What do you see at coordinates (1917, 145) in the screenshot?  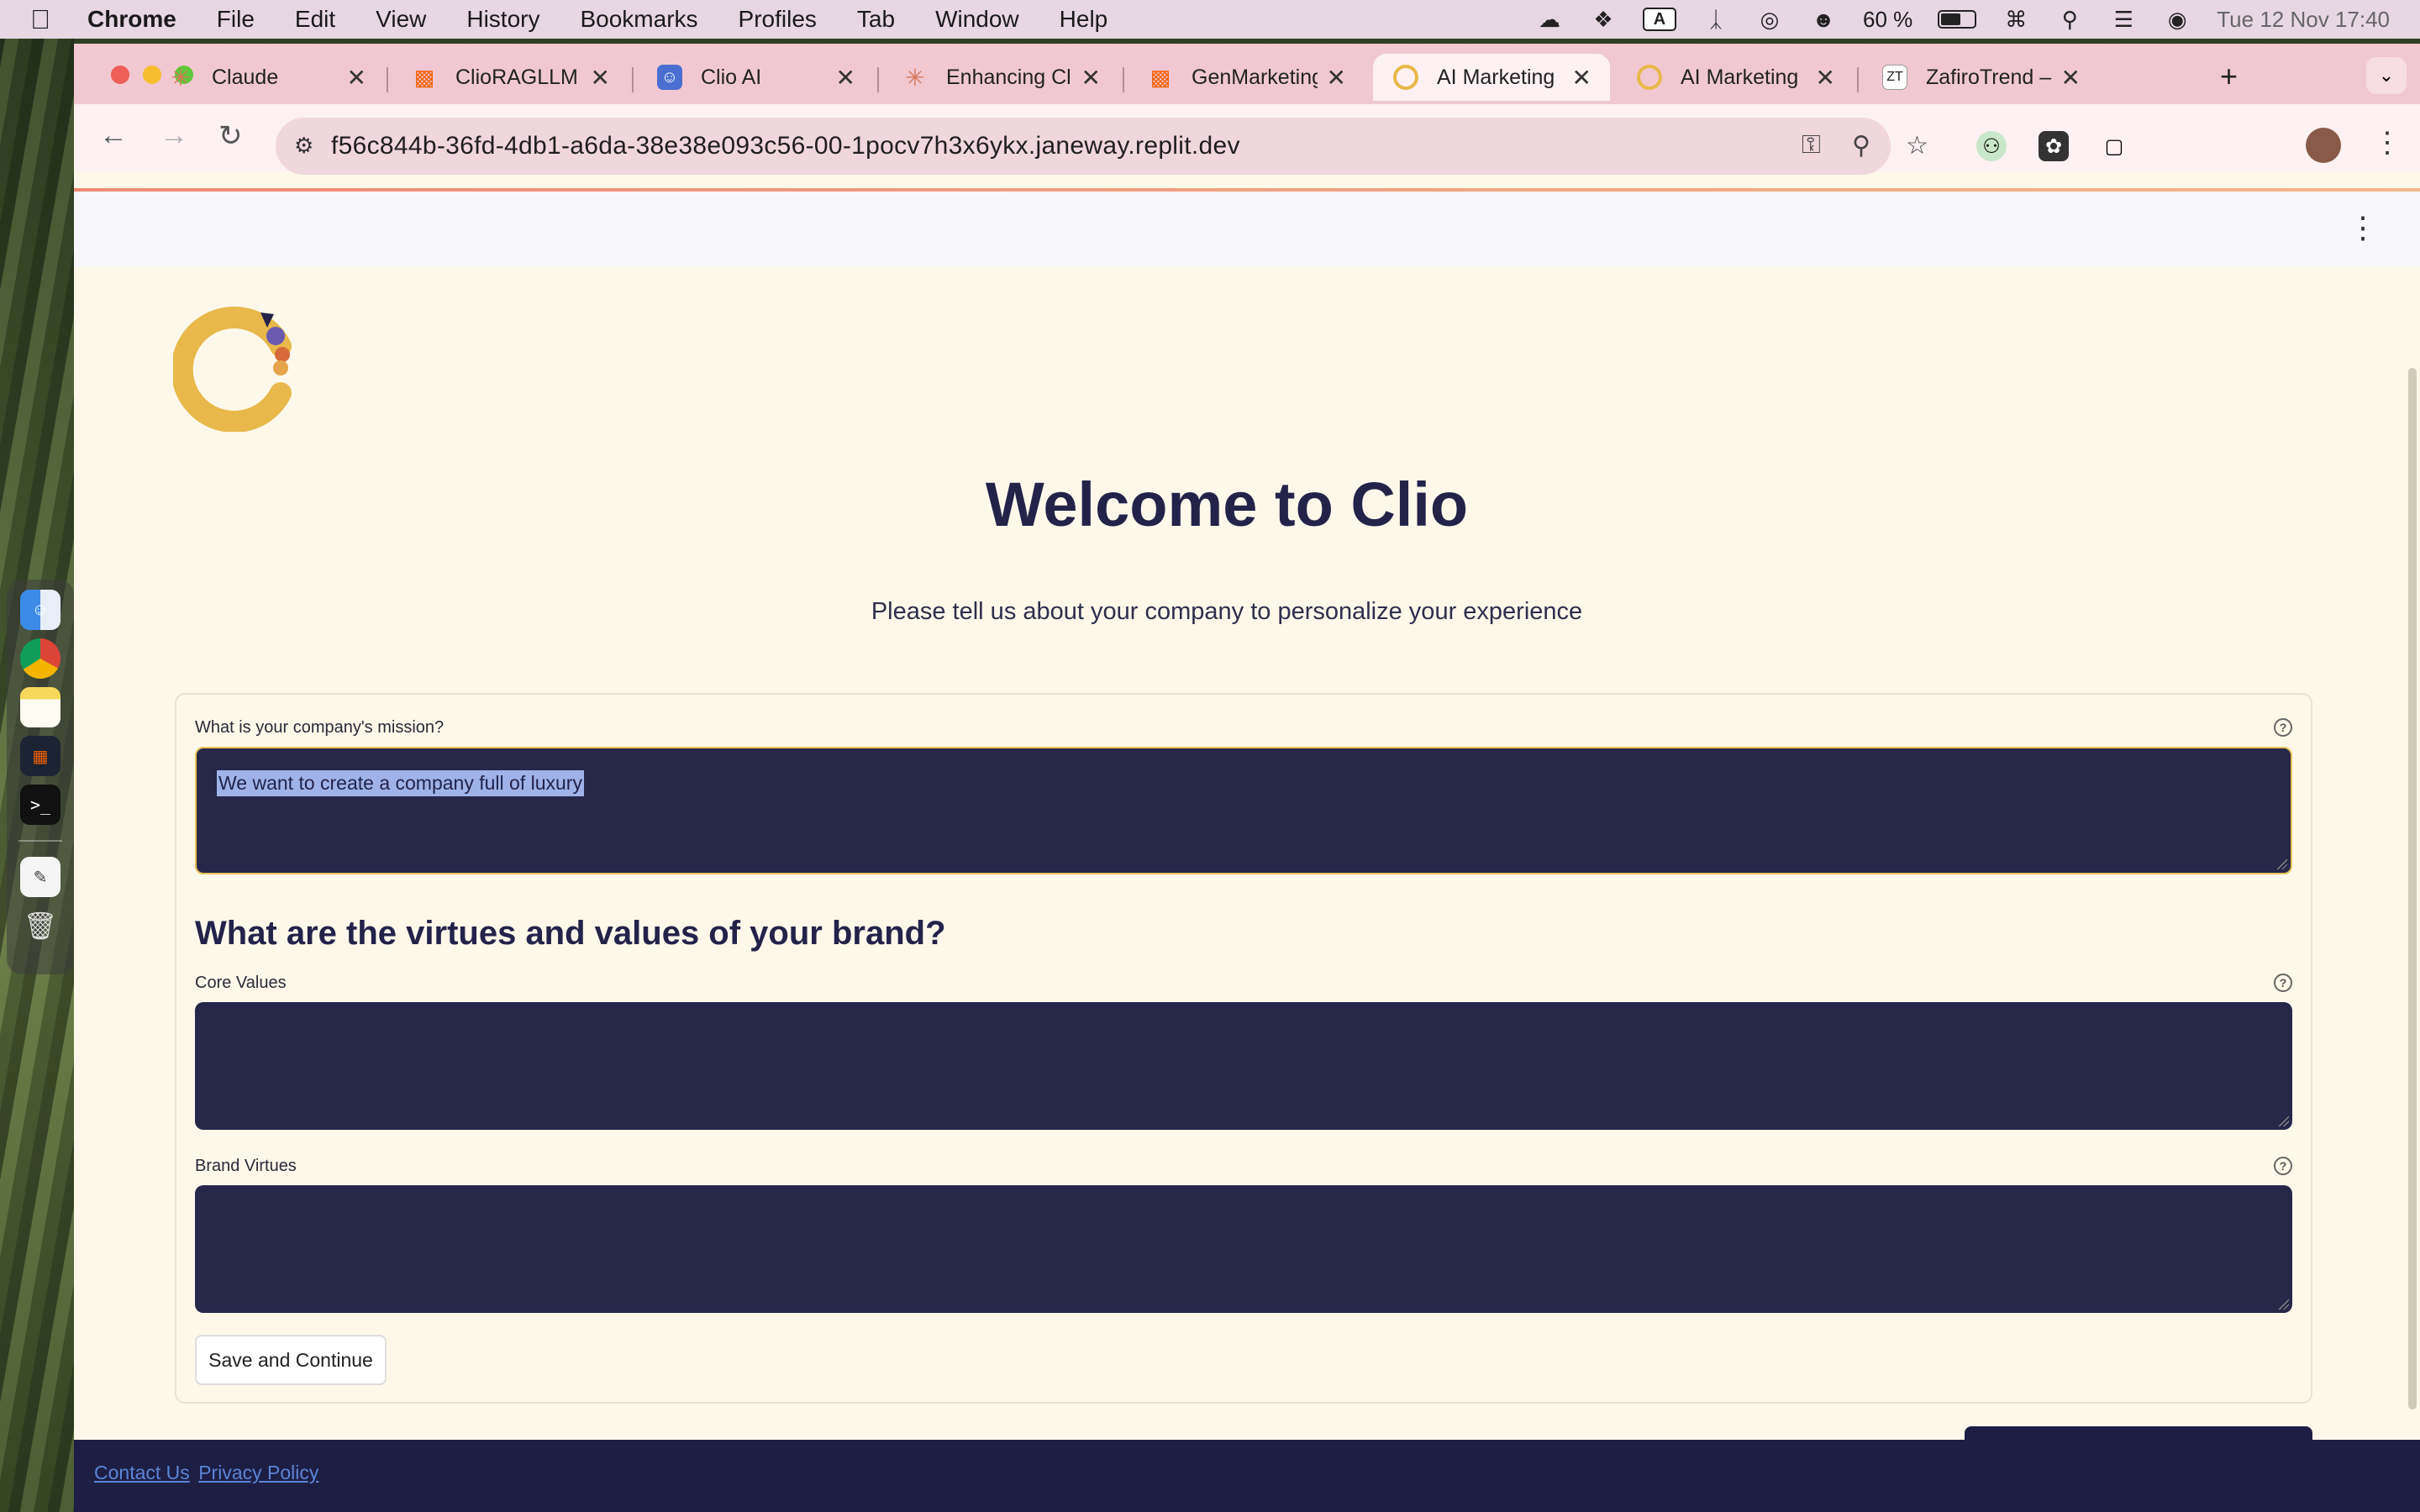 I see `bookmark-star-icon: ☆` at bounding box center [1917, 145].